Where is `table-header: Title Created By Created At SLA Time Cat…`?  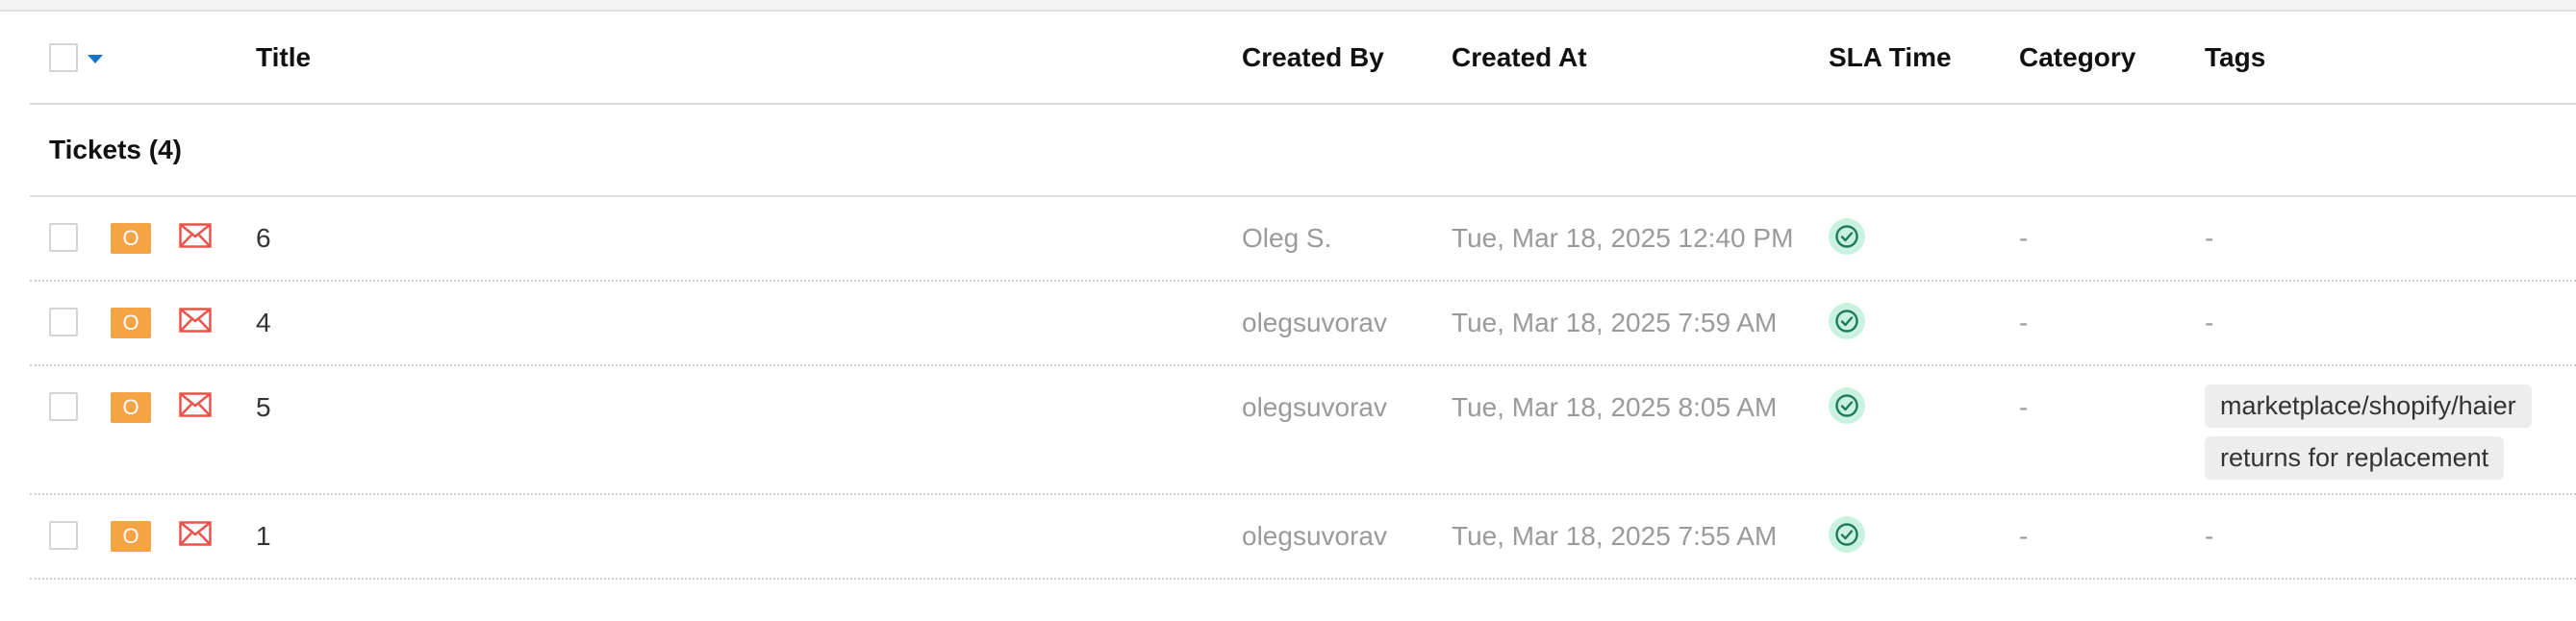 table-header: Title Created By Created At SLA Time Cat… is located at coordinates (1303, 58).